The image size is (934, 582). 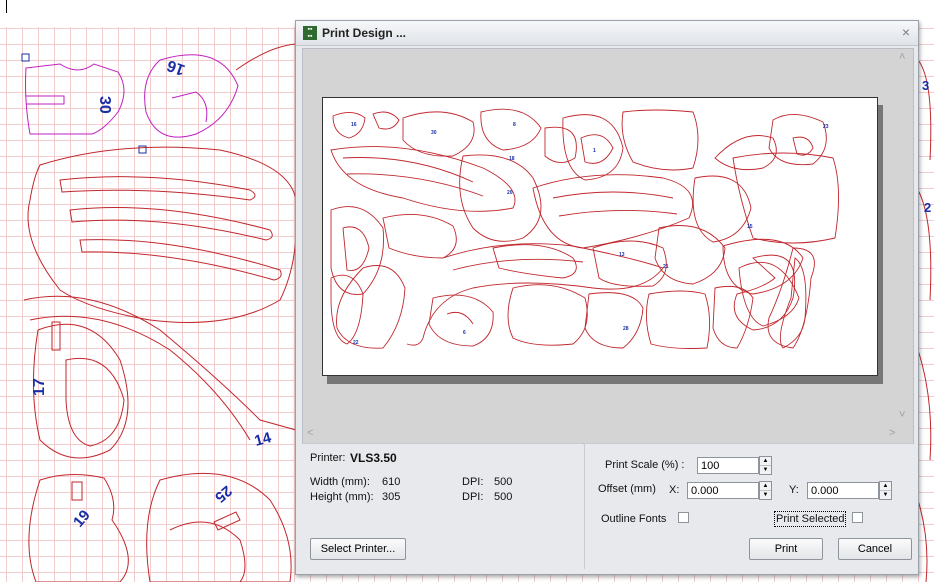 What do you see at coordinates (464, 333) in the screenshot?
I see `pv-label-l: 6` at bounding box center [464, 333].